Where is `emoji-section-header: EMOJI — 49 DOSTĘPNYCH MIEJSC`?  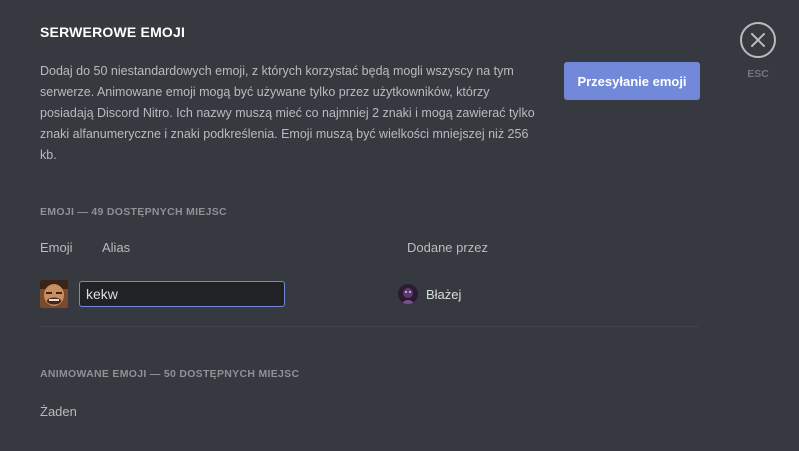
emoji-section-header: EMOJI — 49 DOSTĘPNYCH MIEJSC is located at coordinates (133, 212).